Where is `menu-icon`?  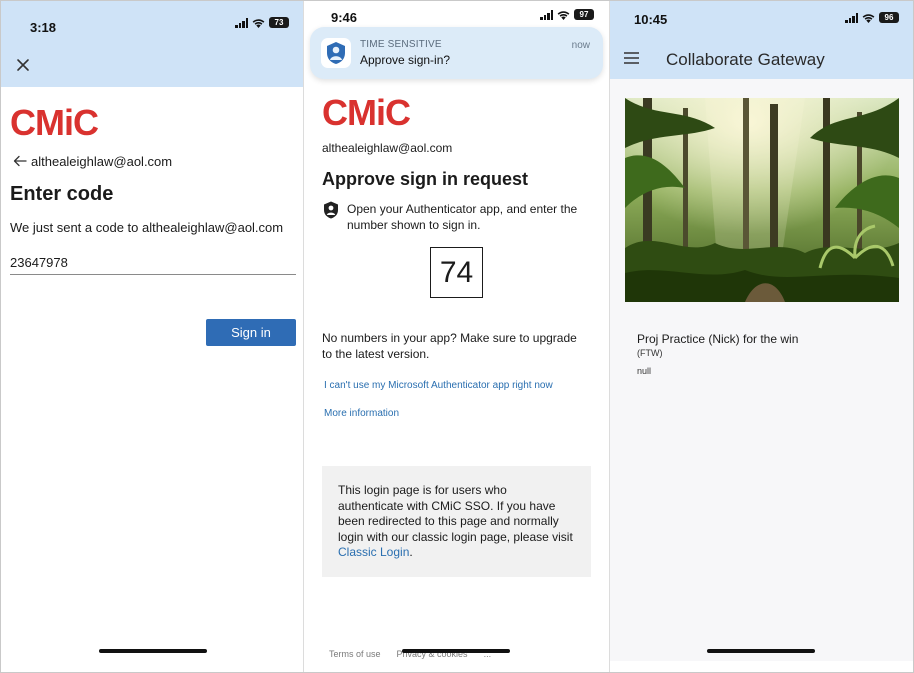
menu-icon is located at coordinates (631, 58).